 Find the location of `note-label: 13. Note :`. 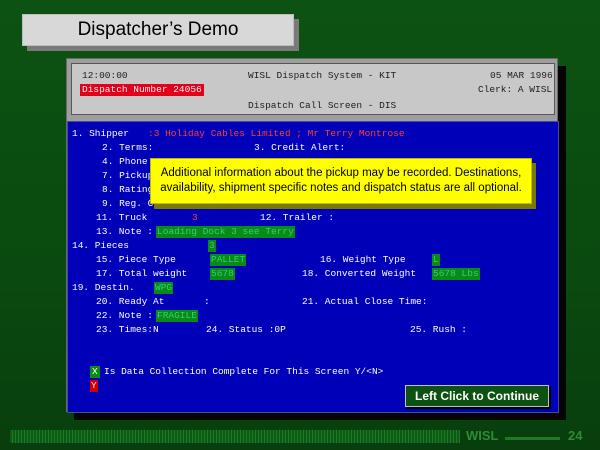

note-label: 13. Note : is located at coordinates (125, 231).